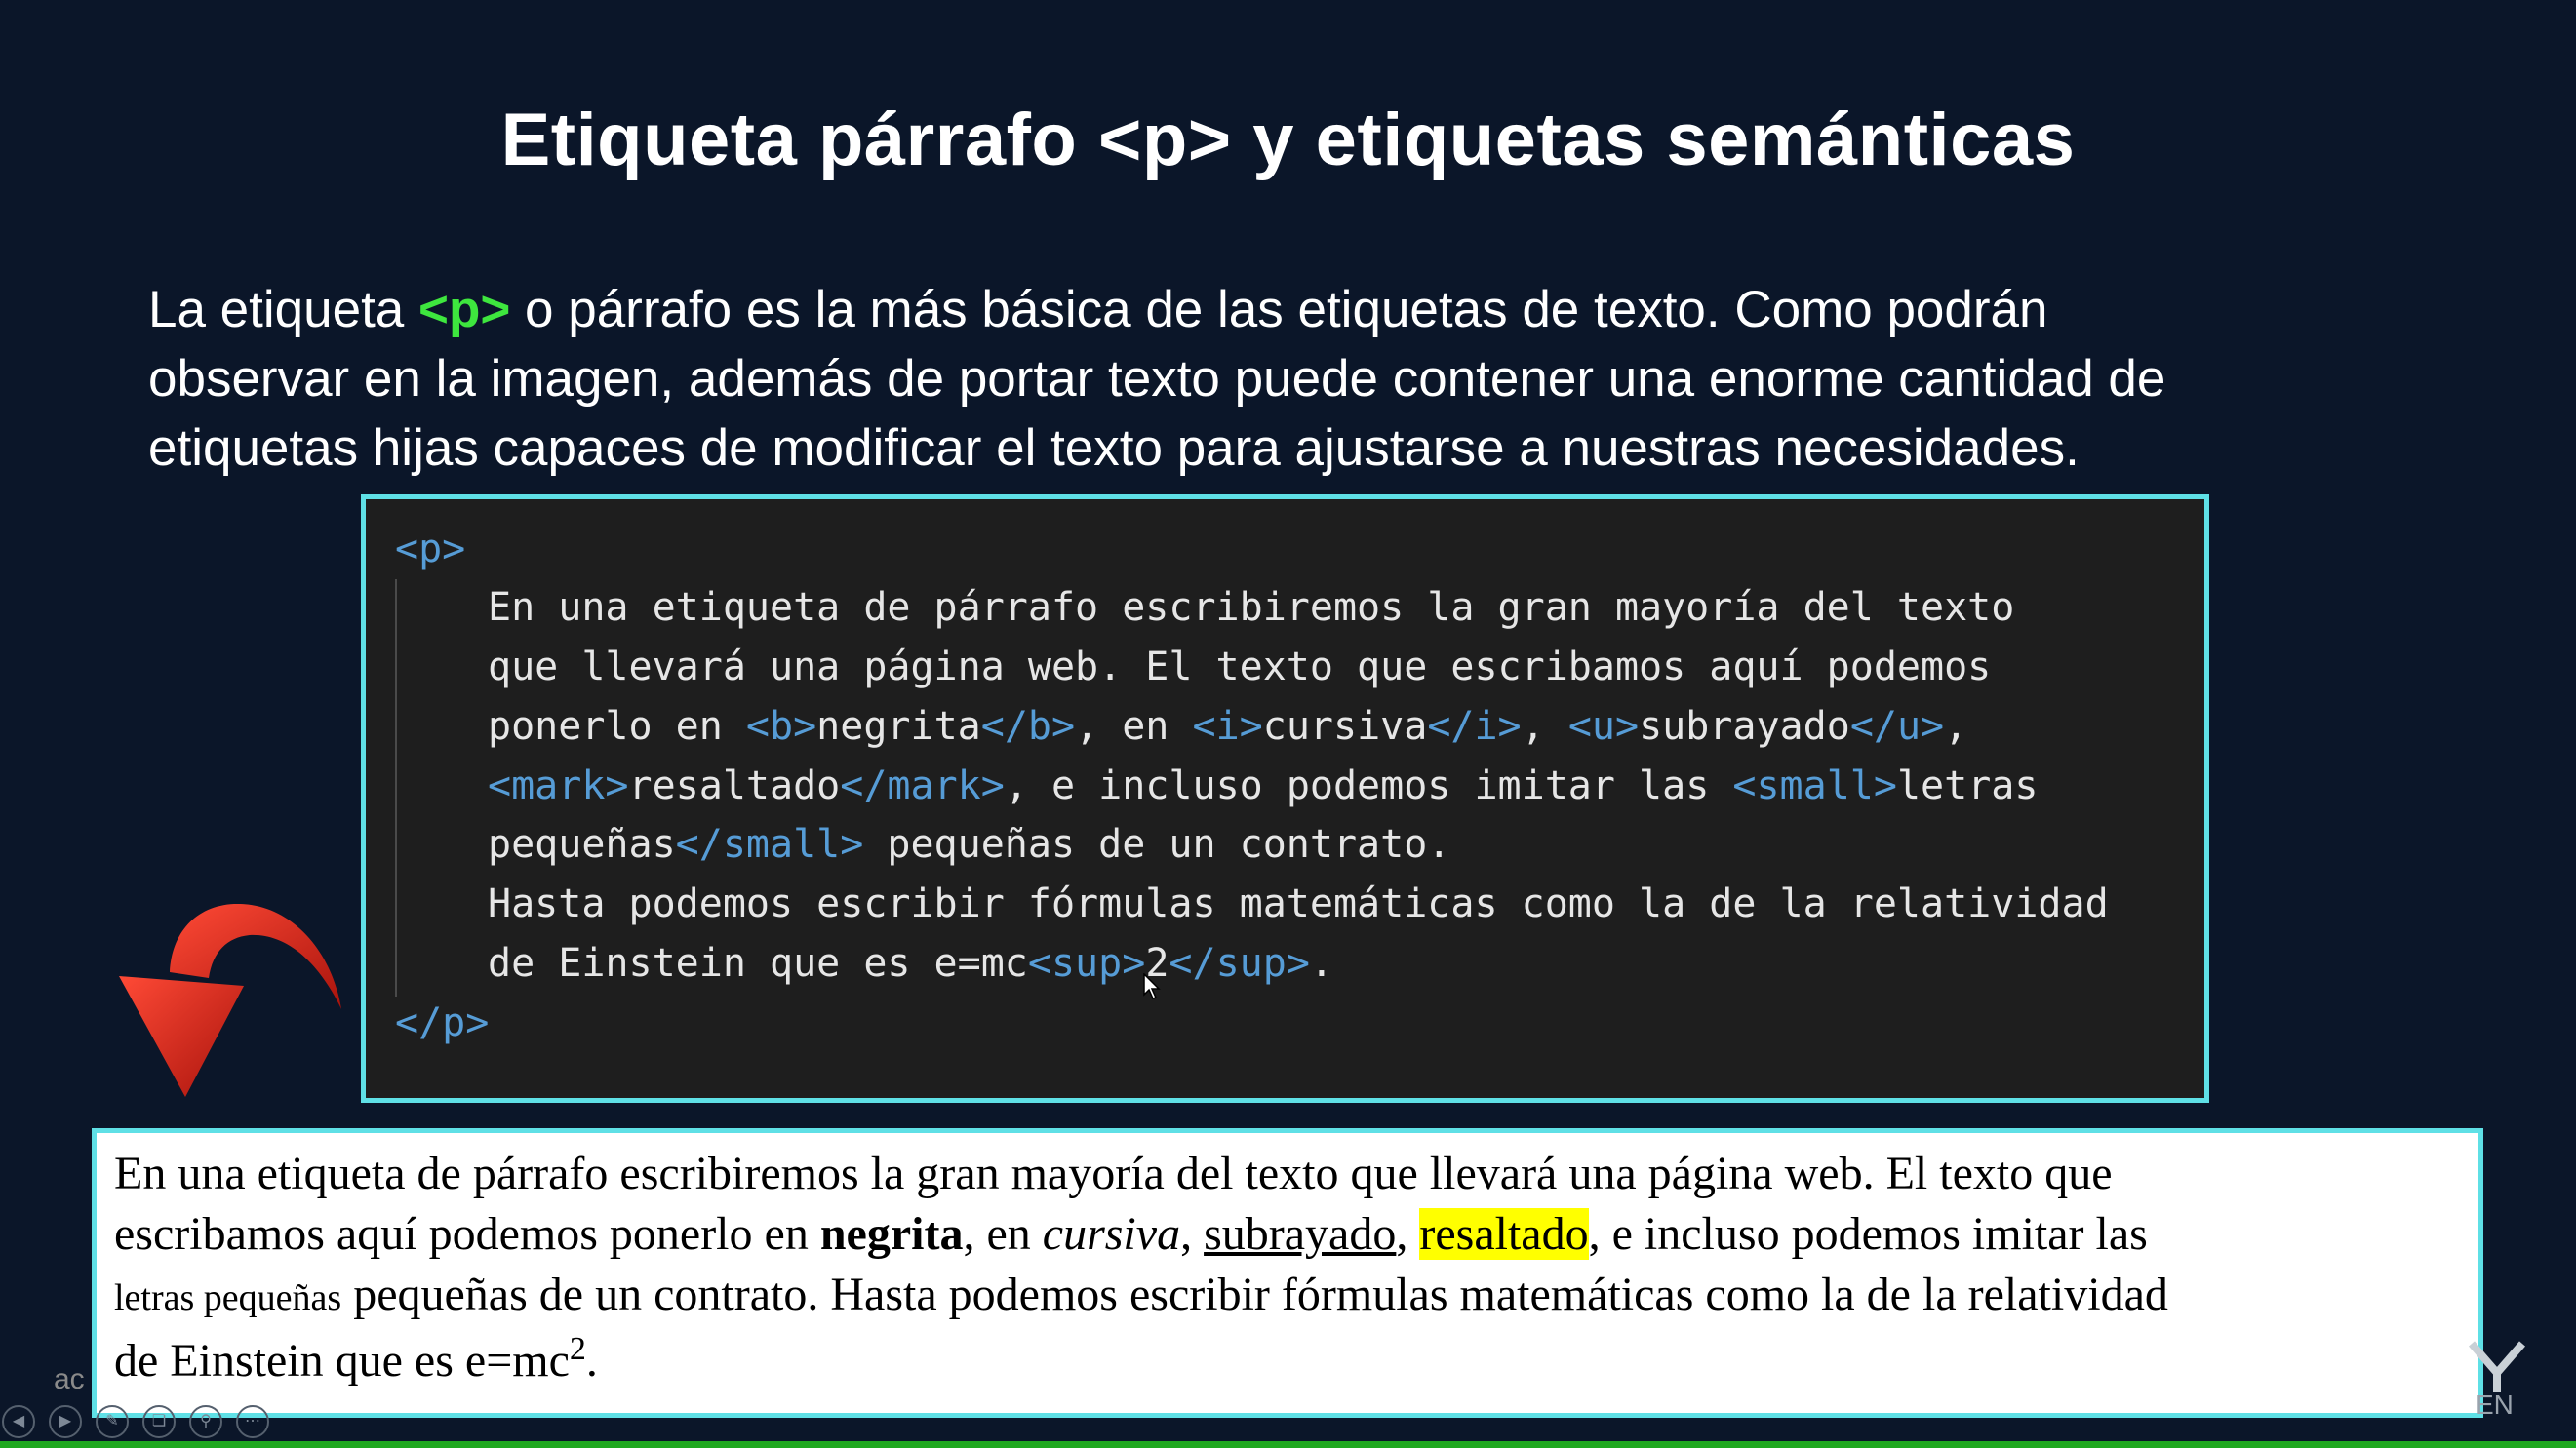 This screenshot has width=2576, height=1448. What do you see at coordinates (1157, 844) in the screenshot?
I see `code-text: pequeñas de un contrato.` at bounding box center [1157, 844].